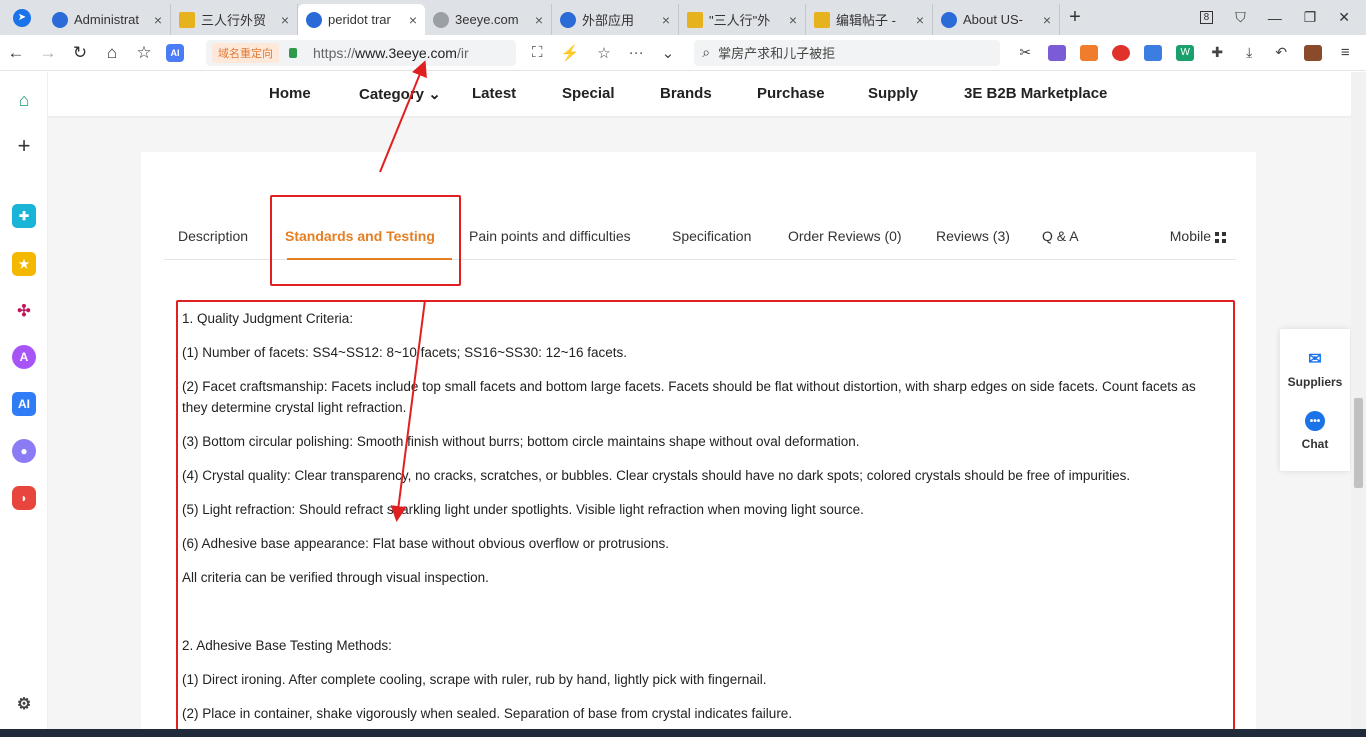 This screenshot has width=1366, height=737. What do you see at coordinates (1121, 52) in the screenshot?
I see `weibo-icon` at bounding box center [1121, 52].